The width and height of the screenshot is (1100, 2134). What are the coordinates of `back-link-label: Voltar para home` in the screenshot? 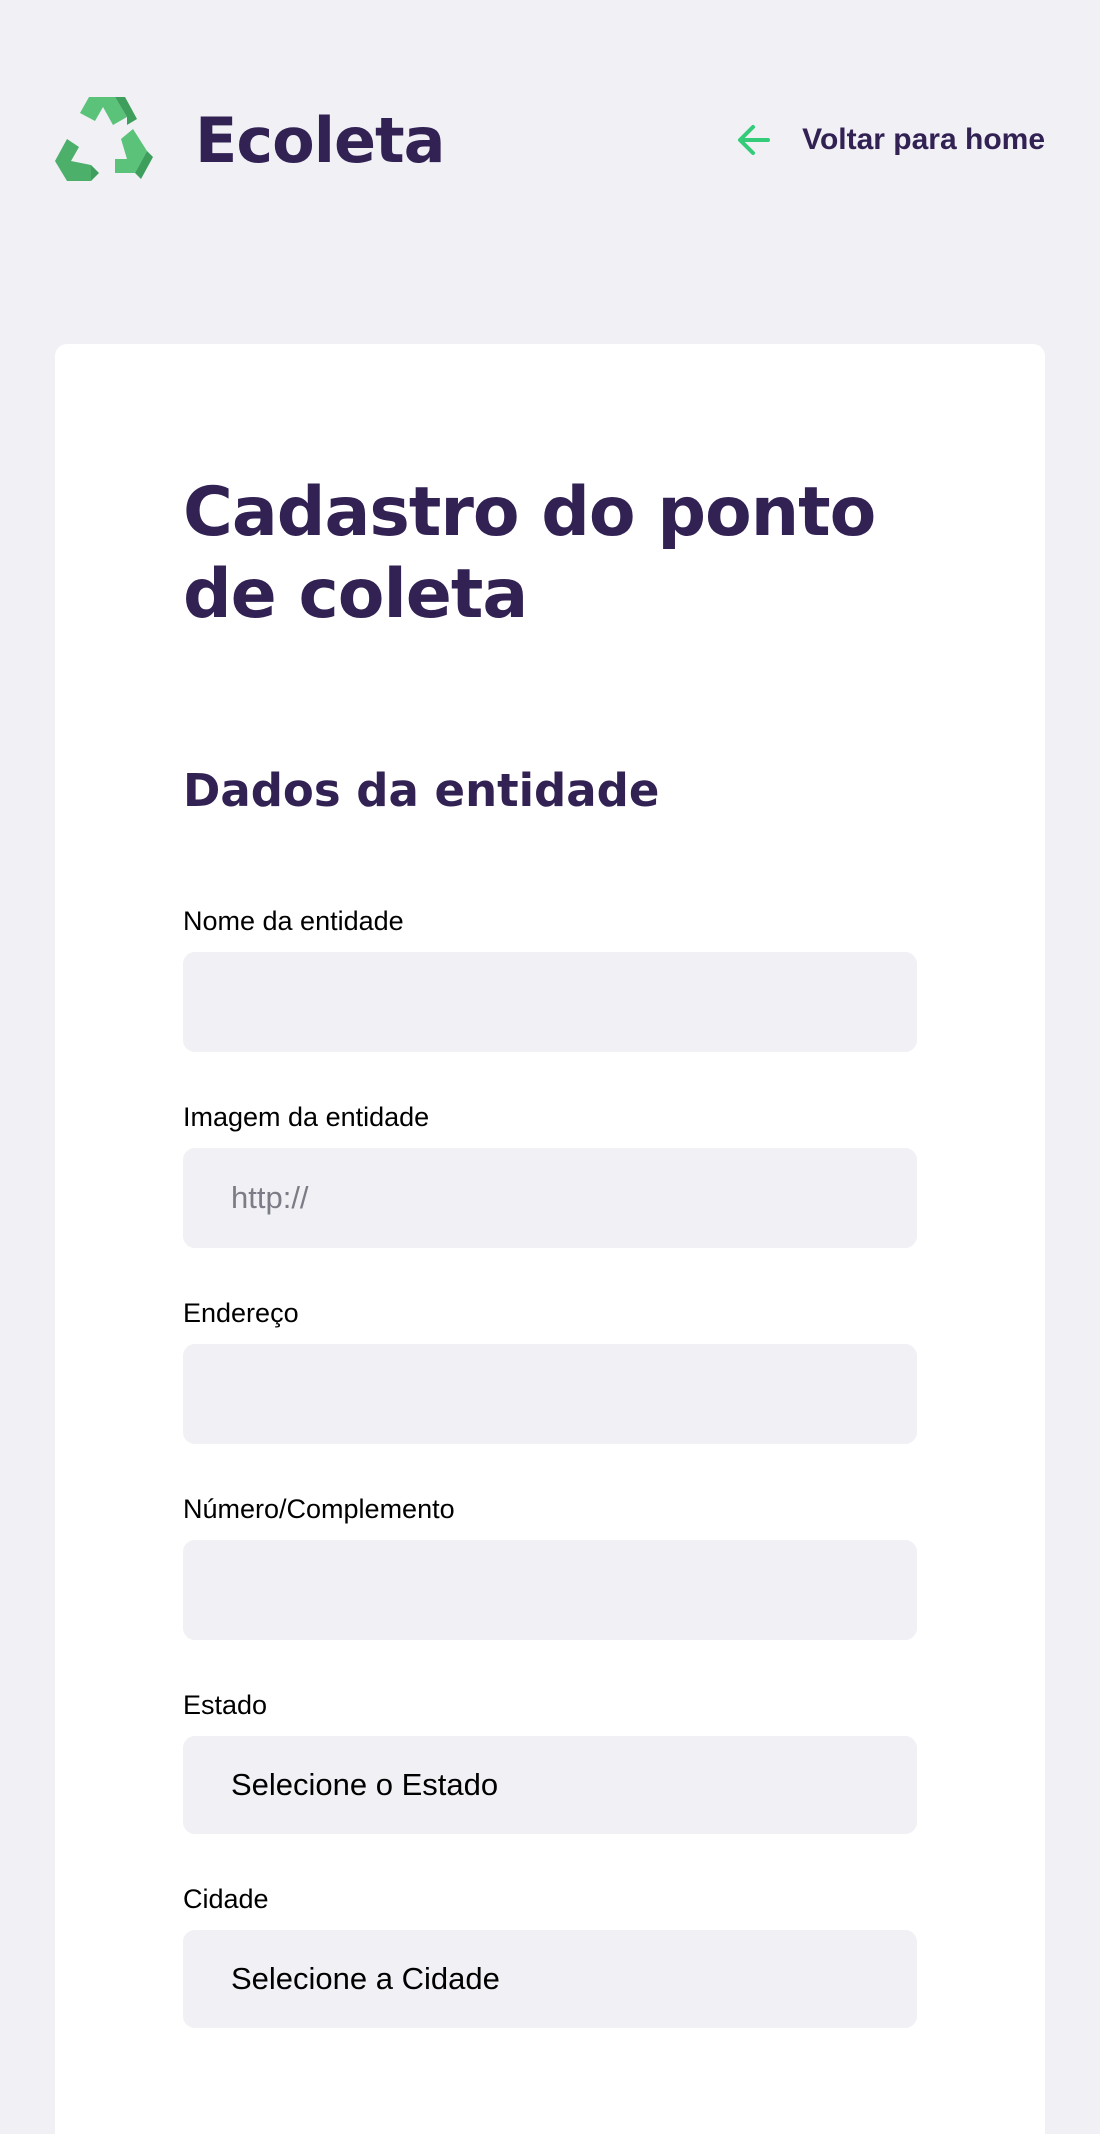 It's located at (923, 139).